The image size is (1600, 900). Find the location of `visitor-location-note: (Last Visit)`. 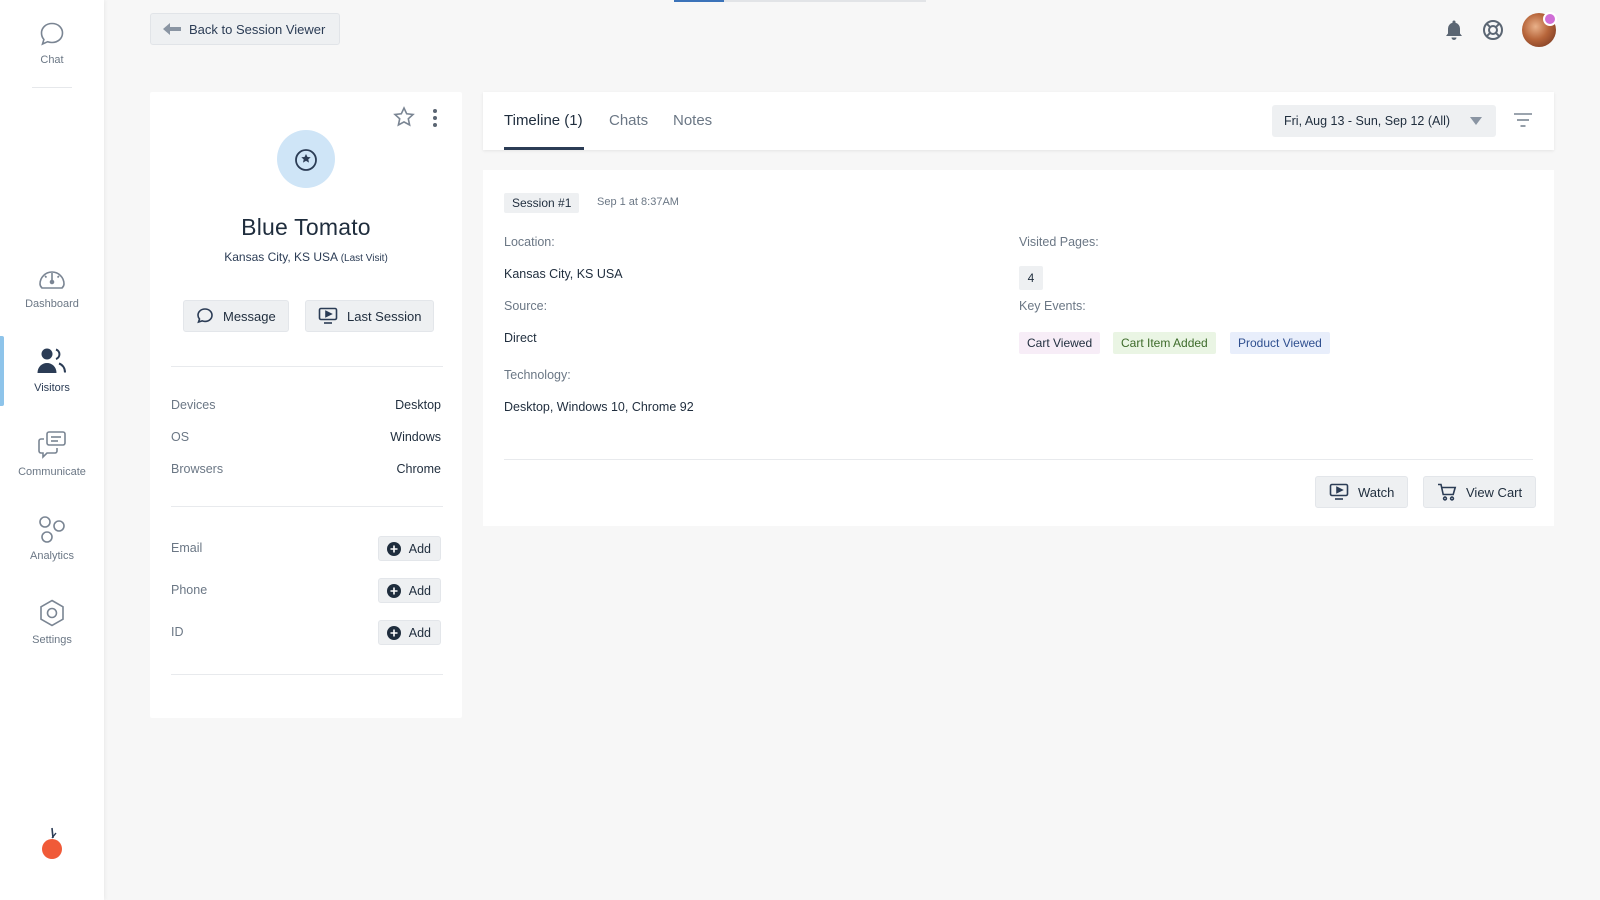

visitor-location-note: (Last Visit) is located at coordinates (364, 258).